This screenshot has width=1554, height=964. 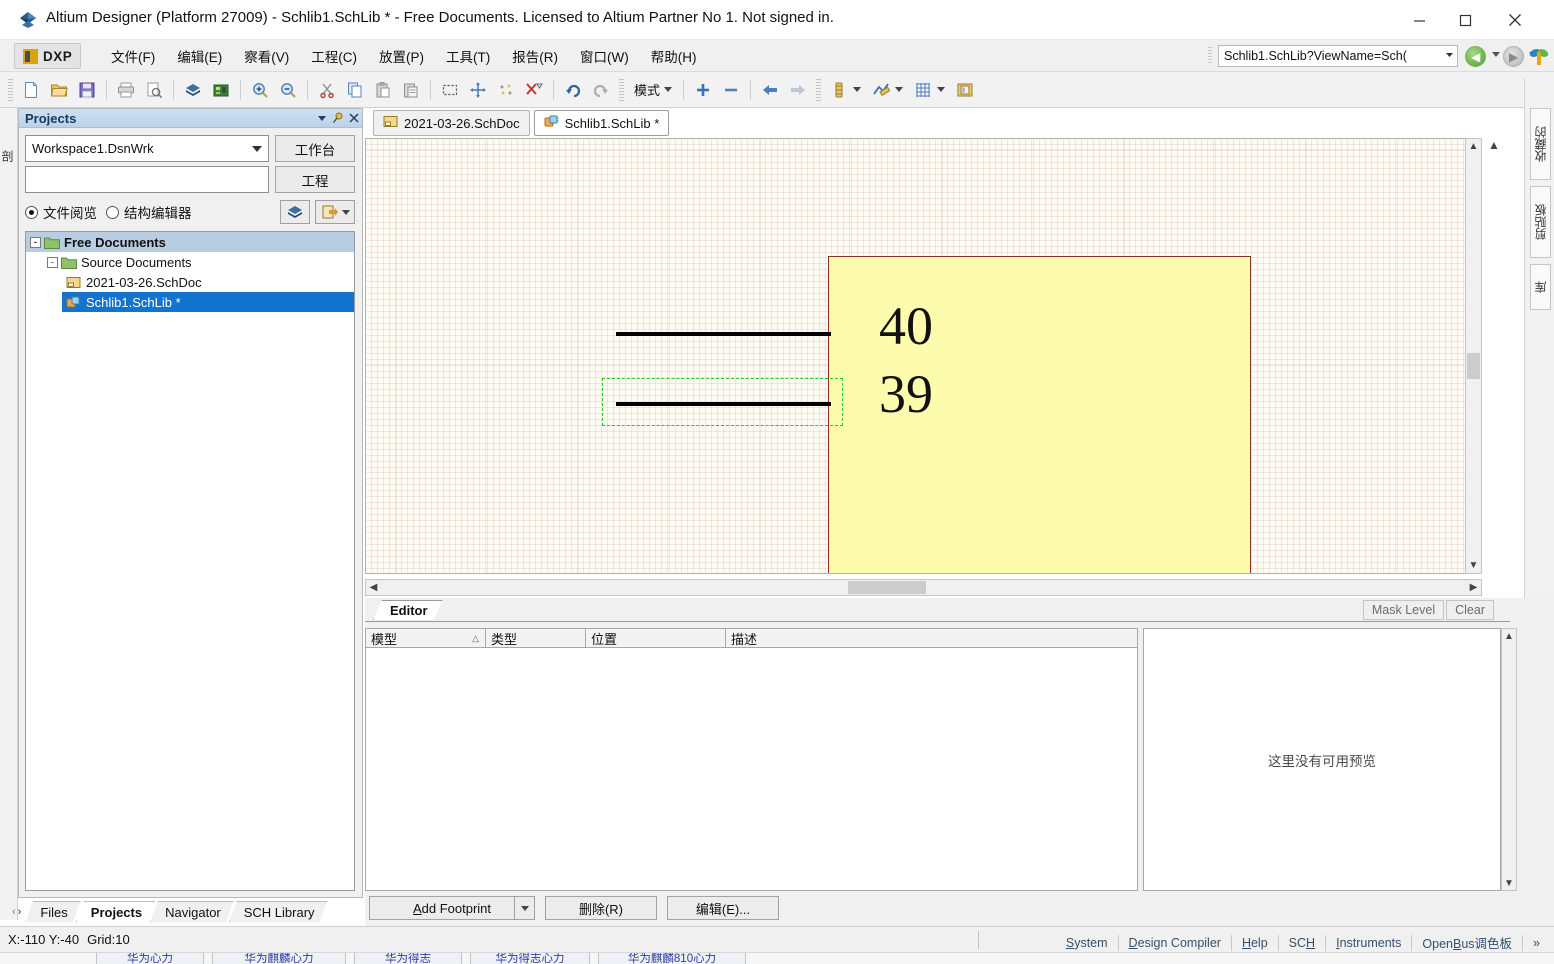 What do you see at coordinates (192, 912) in the screenshot?
I see `panel-tab-navigator: Navigator` at bounding box center [192, 912].